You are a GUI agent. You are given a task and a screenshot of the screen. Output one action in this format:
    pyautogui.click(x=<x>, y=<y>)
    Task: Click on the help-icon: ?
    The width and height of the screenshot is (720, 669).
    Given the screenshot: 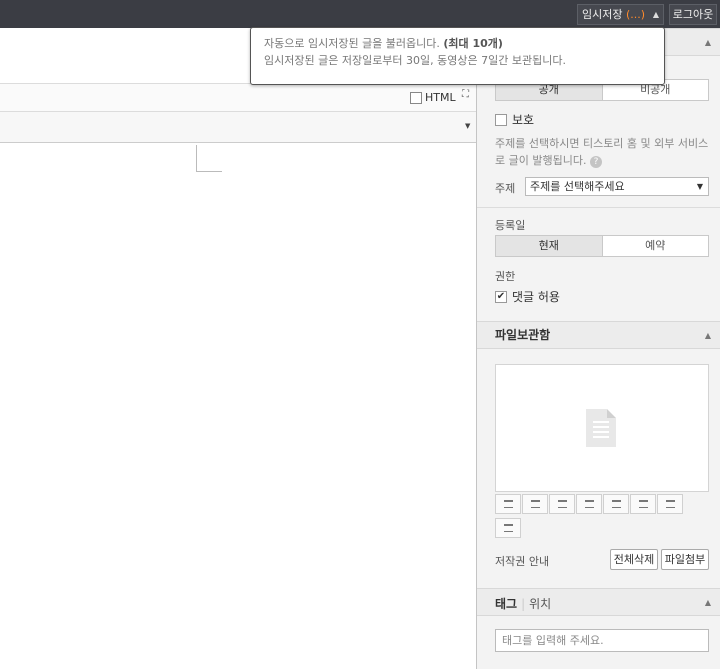 What is the action you would take?
    pyautogui.click(x=595, y=162)
    